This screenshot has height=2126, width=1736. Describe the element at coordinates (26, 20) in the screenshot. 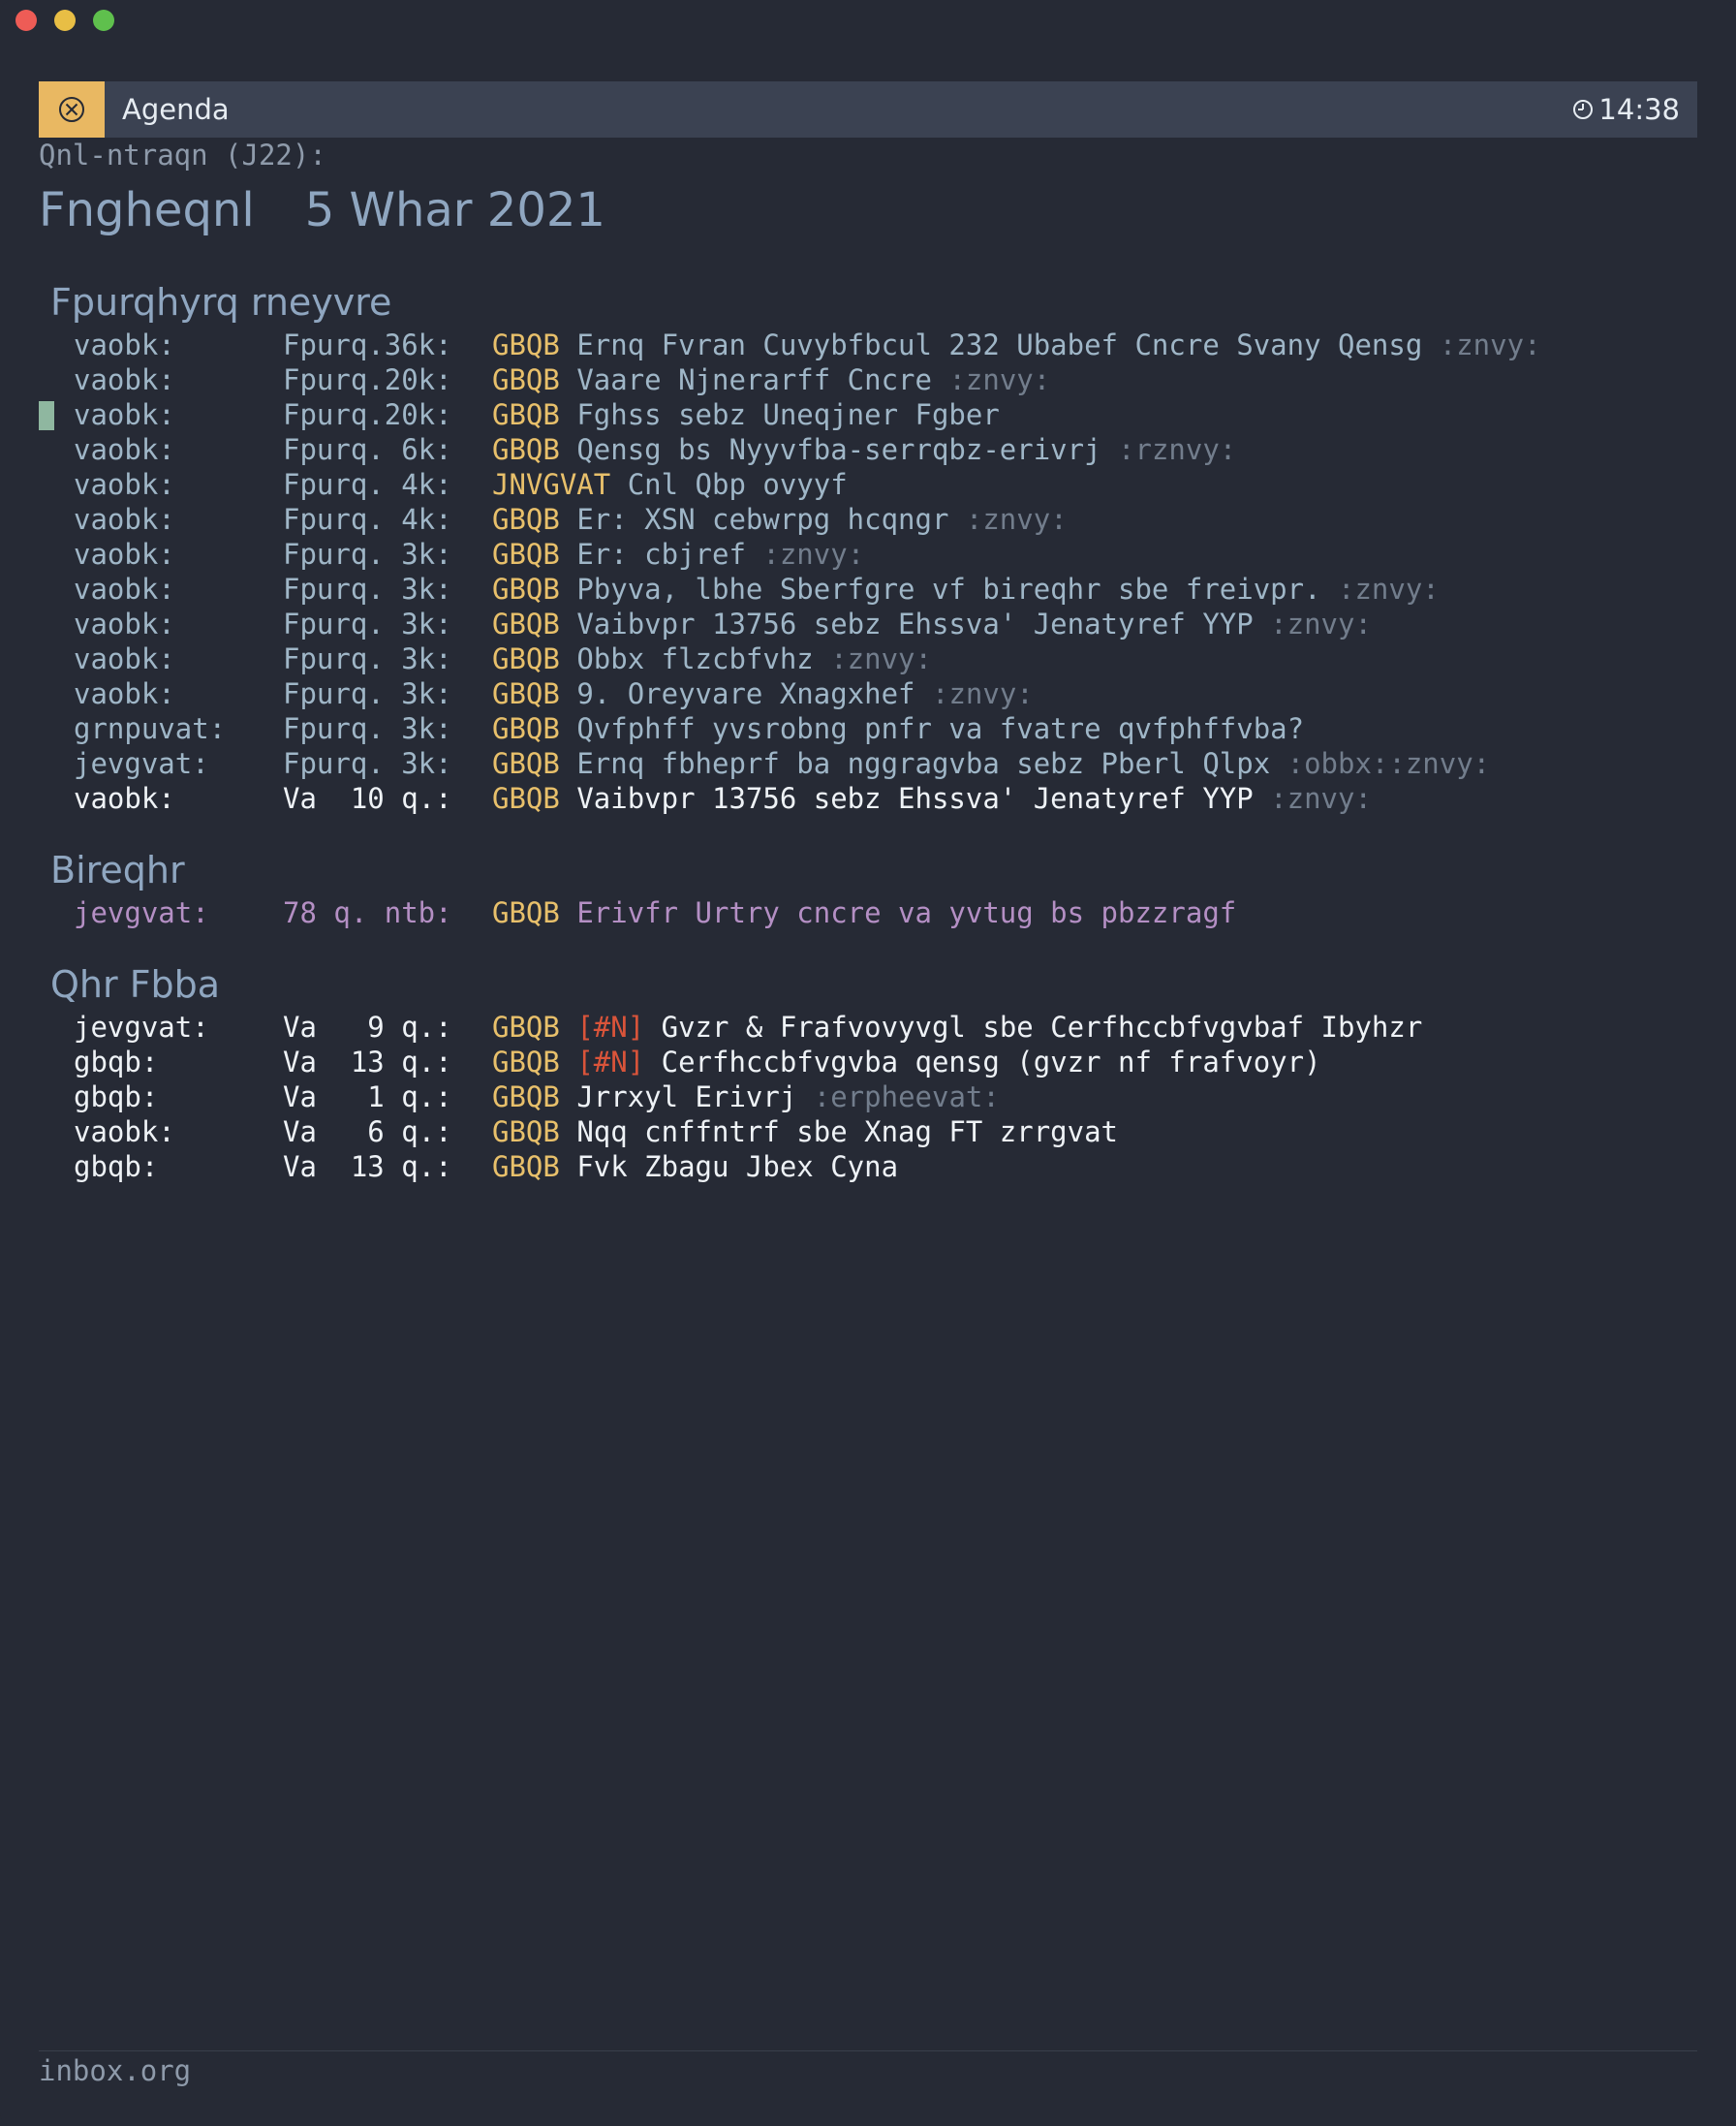

I see `close-window-button` at that location.